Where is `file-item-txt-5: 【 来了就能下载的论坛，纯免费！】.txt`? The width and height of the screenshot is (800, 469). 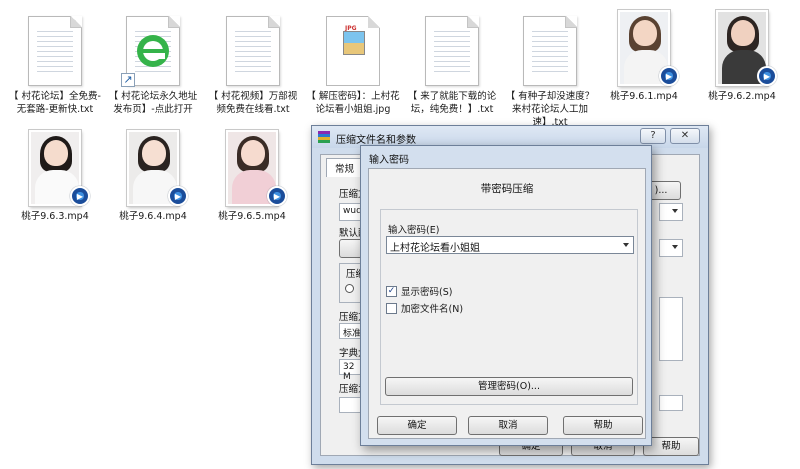
file-item-txt-5: 【 来了就能下载的论坛，纯免费！】.txt is located at coordinates (452, 62).